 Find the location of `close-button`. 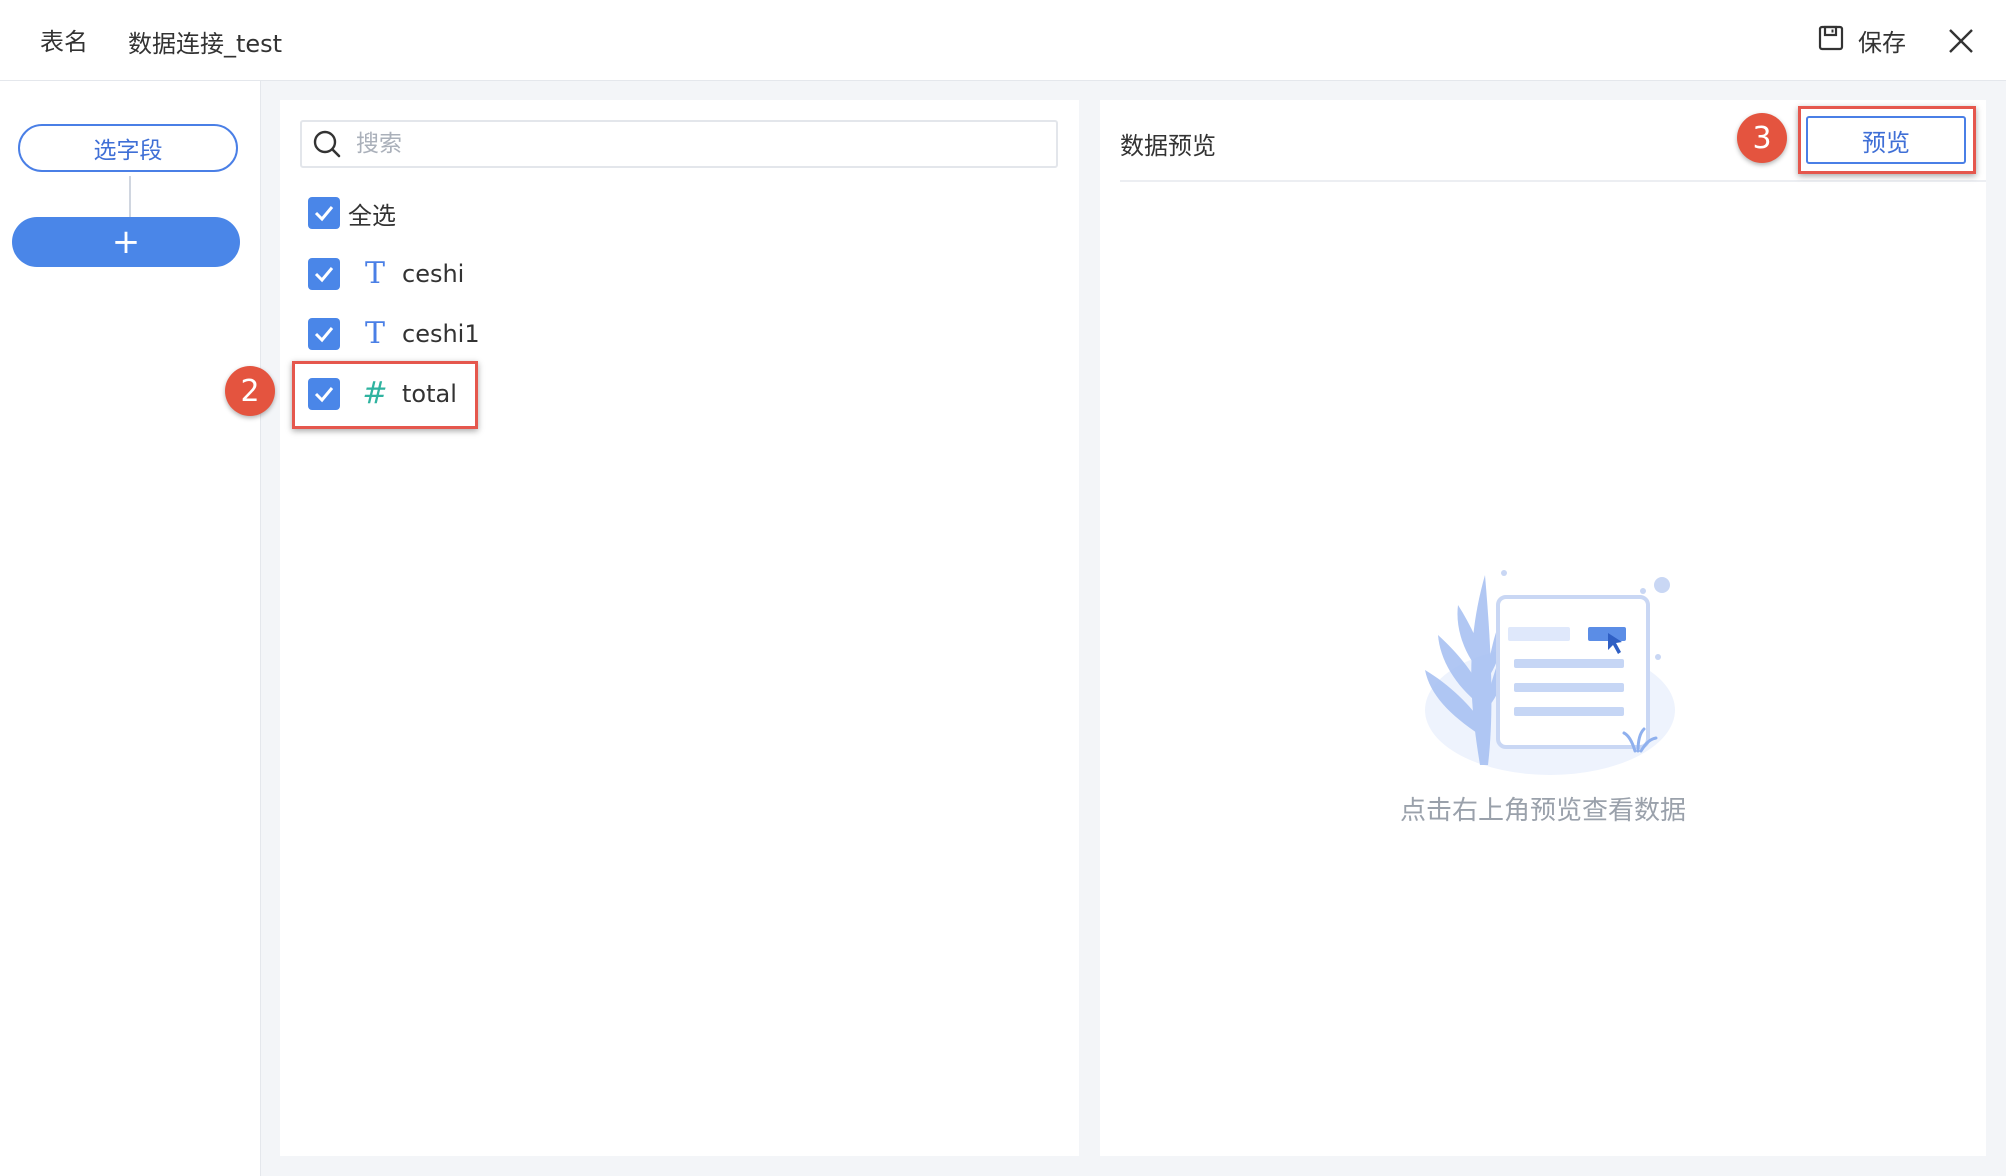

close-button is located at coordinates (1961, 41).